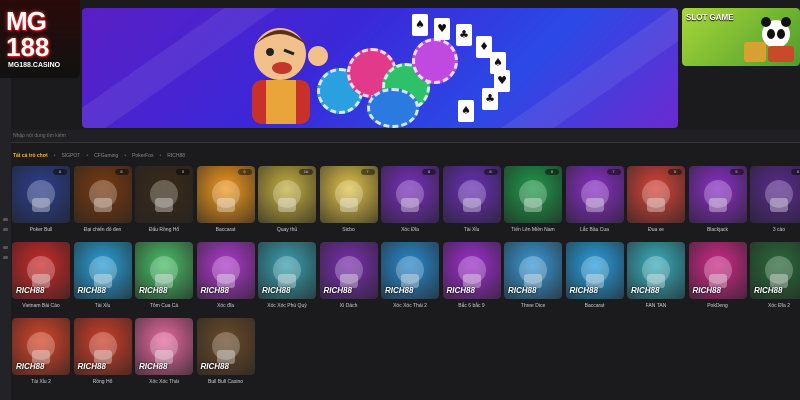  What do you see at coordinates (70, 156) in the screenshot?
I see `tab-sigpot: SIGPOT` at bounding box center [70, 156].